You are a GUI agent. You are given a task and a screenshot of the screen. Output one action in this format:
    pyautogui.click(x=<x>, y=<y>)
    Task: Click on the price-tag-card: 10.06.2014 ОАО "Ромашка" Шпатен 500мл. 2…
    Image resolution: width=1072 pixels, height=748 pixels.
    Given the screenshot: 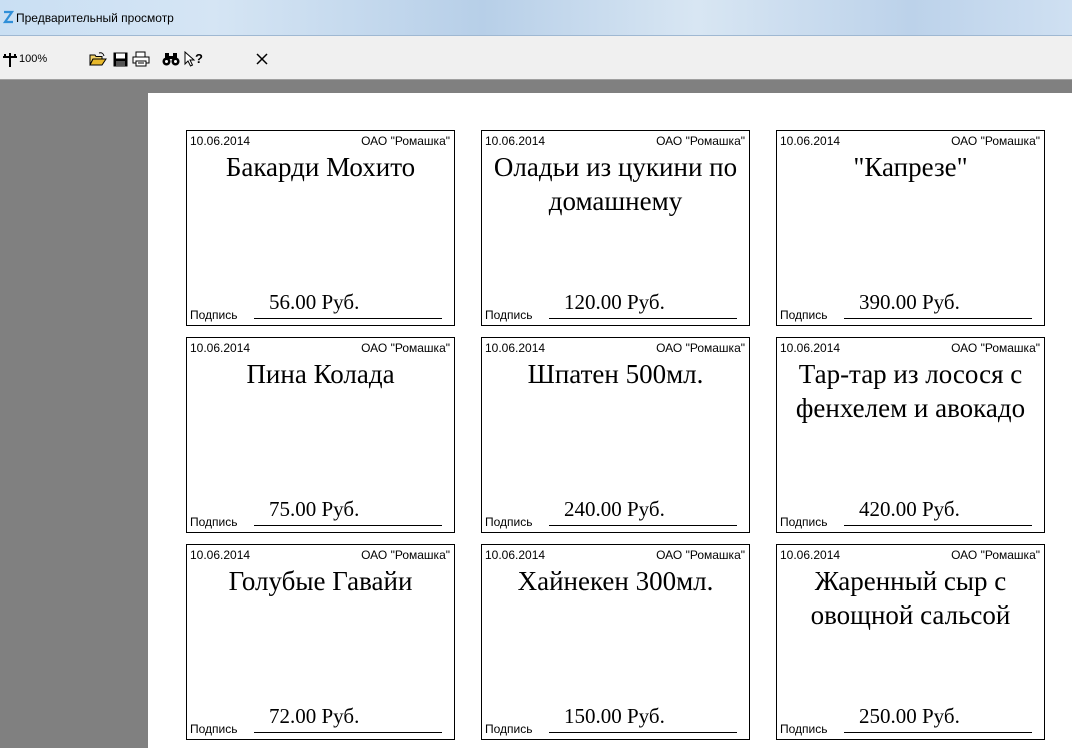 What is the action you would take?
    pyautogui.click(x=615, y=435)
    